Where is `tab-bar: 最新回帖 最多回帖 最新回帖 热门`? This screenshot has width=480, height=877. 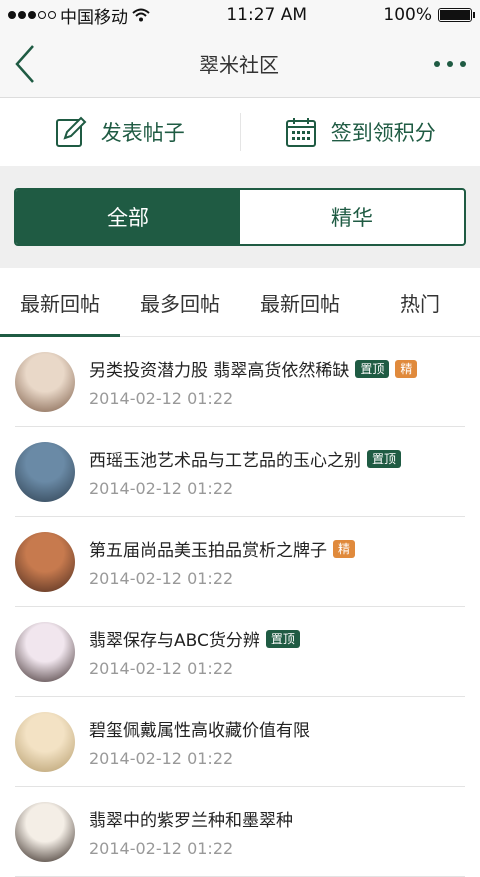
tab-bar: 最新回帖 最多回帖 最新回帖 热门 is located at coordinates (240, 302).